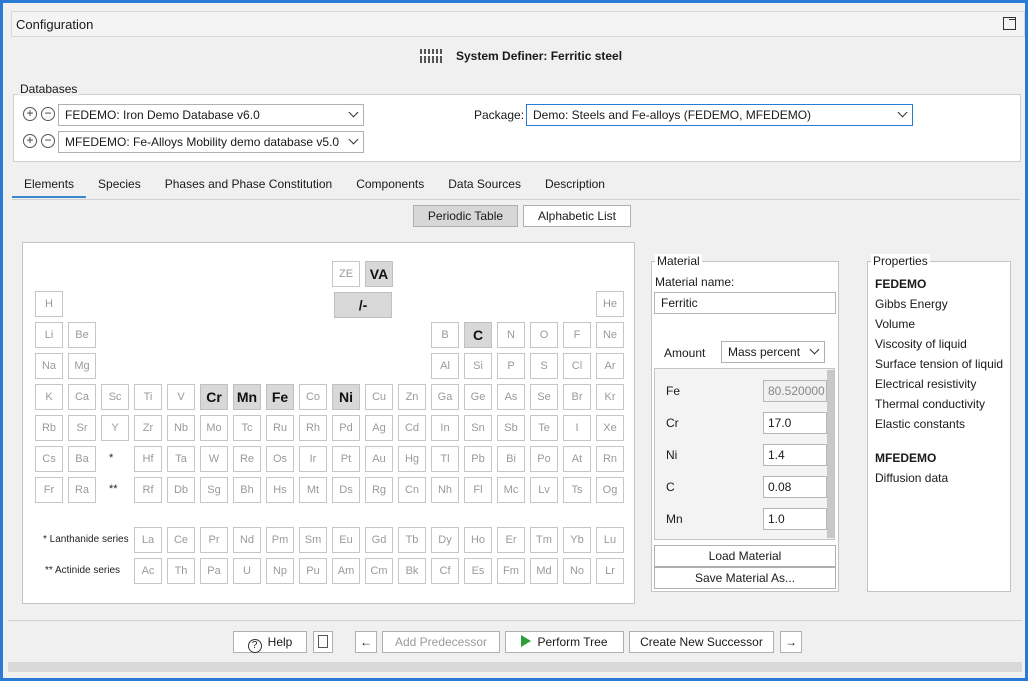  I want to click on element-zn: Zn, so click(412, 397).